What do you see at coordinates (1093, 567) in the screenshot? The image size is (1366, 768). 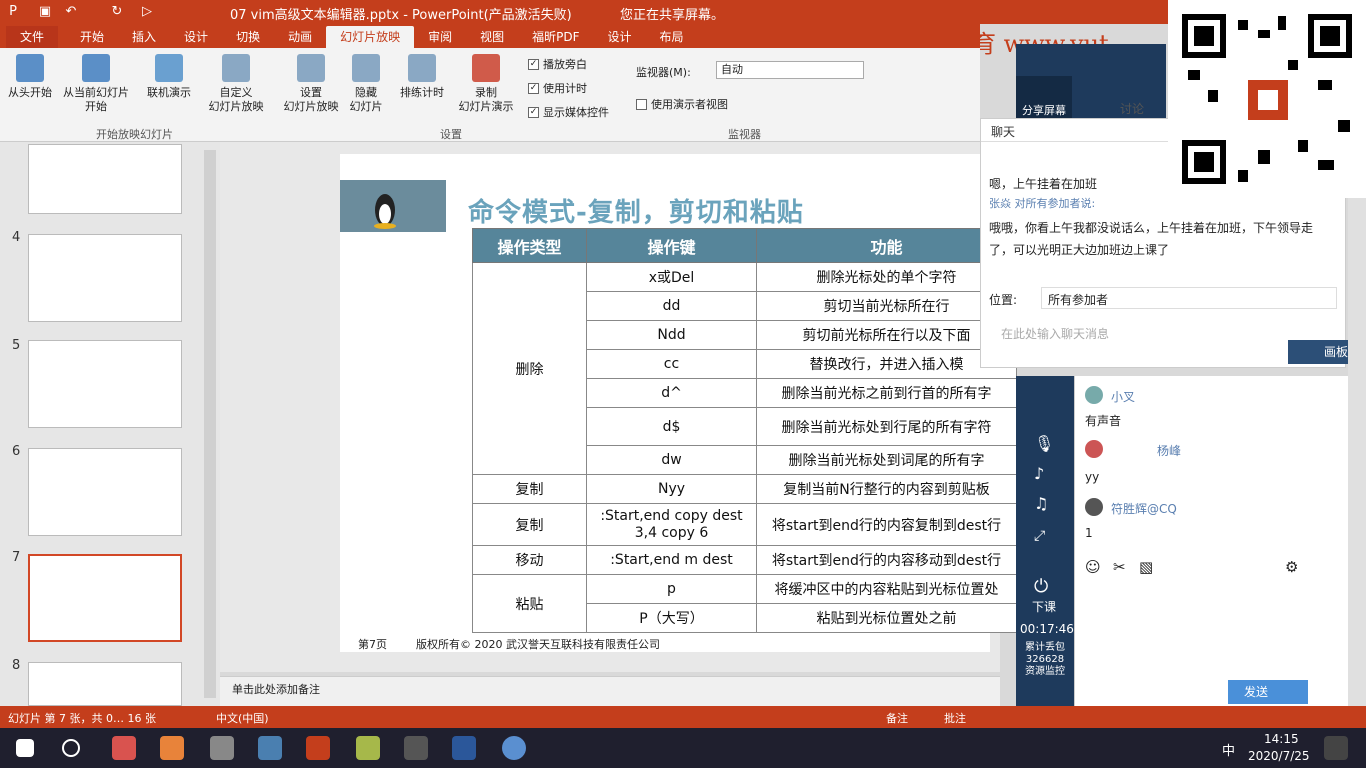 I see `emoji-icon: ☺` at bounding box center [1093, 567].